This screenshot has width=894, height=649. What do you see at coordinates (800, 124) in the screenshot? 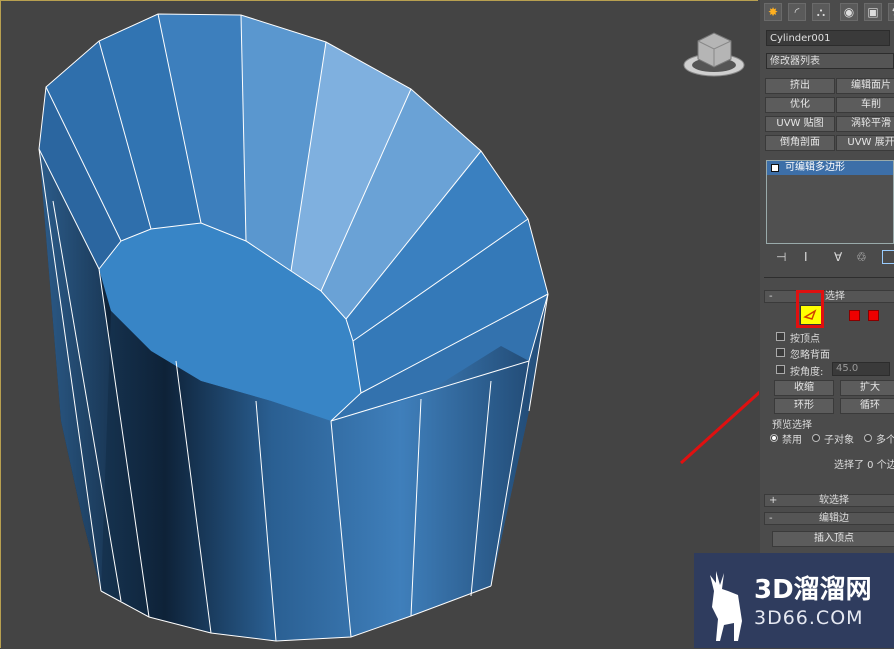
I see `modifier-button: UVW 贴图` at bounding box center [800, 124].